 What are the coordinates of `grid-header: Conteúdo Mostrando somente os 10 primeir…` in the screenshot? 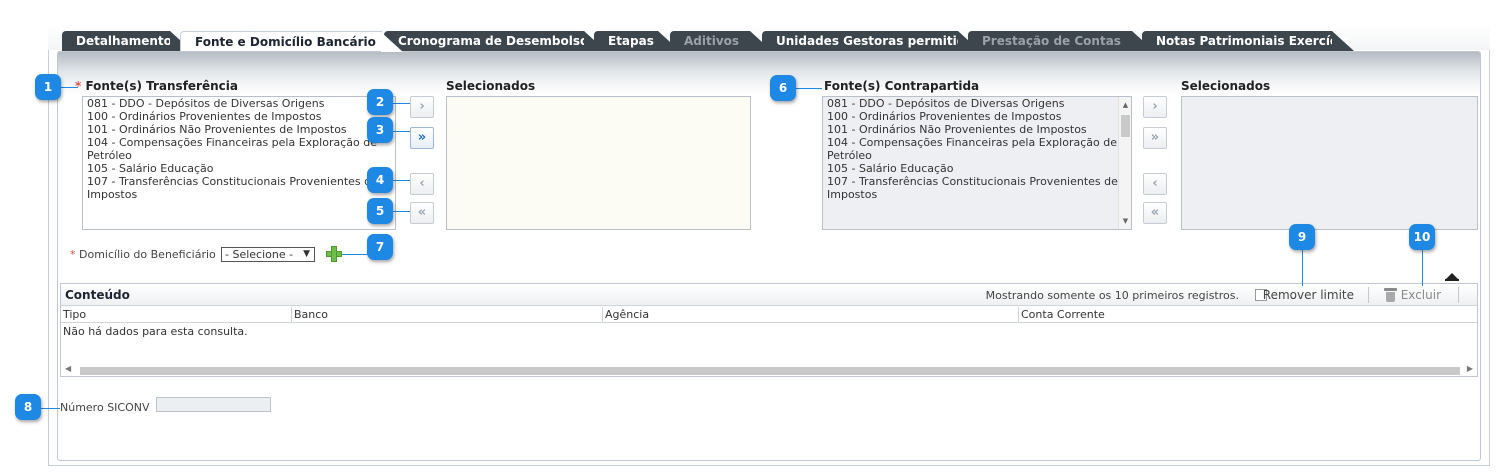 It's located at (769, 295).